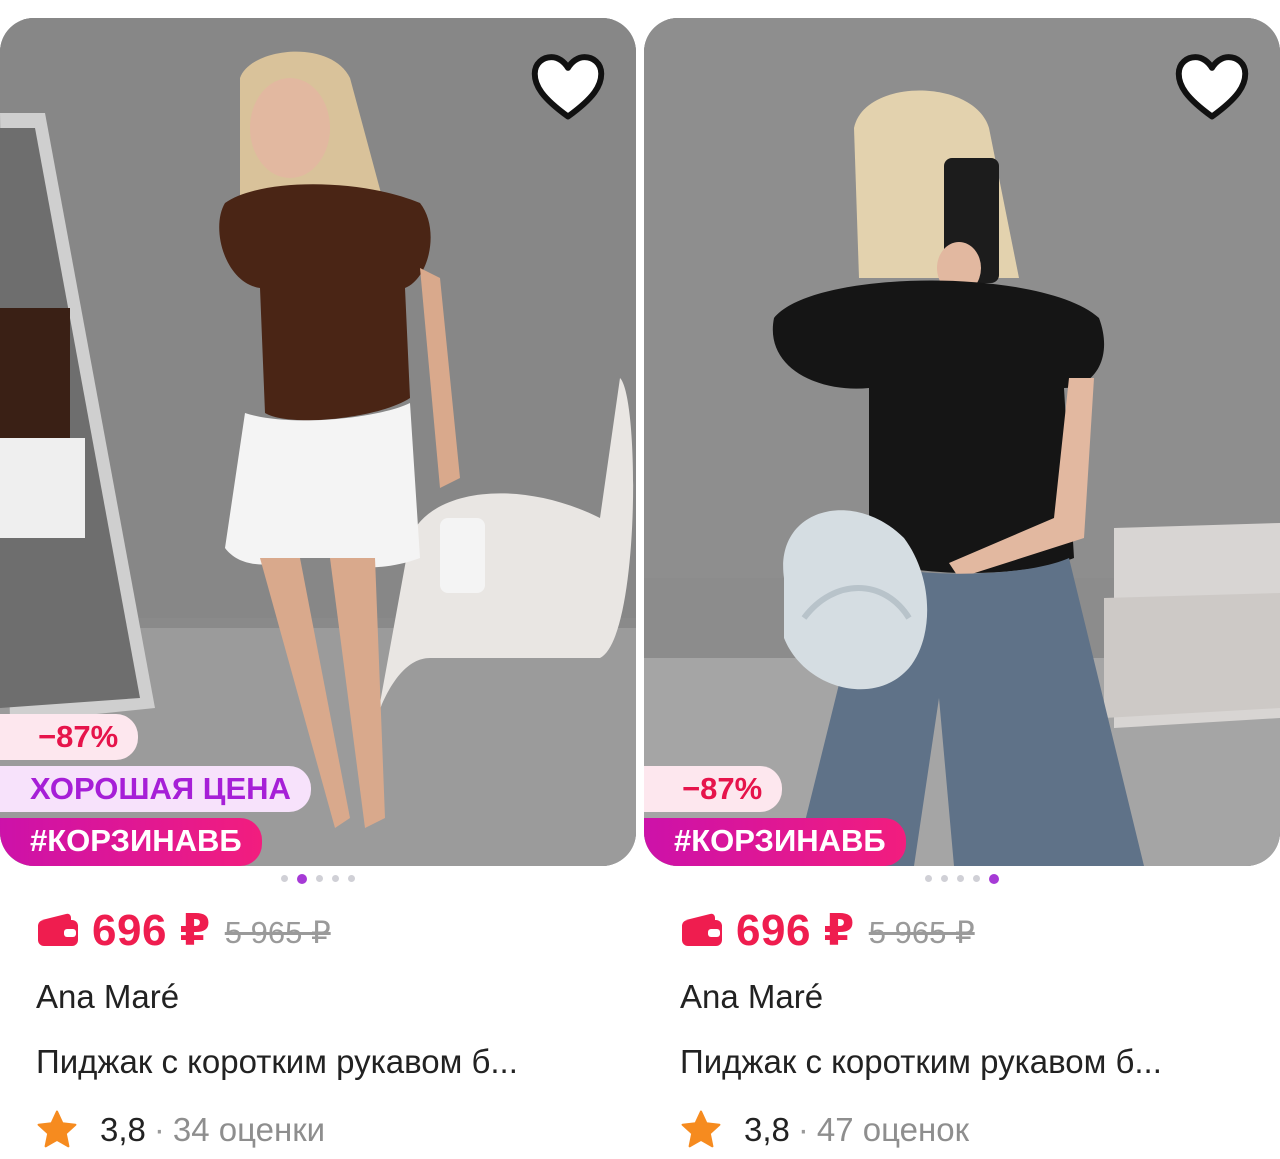 Image resolution: width=1280 pixels, height=1159 pixels. What do you see at coordinates (775, 813) in the screenshot?
I see `badge-group: −87% #КОРЗИНАВБ` at bounding box center [775, 813].